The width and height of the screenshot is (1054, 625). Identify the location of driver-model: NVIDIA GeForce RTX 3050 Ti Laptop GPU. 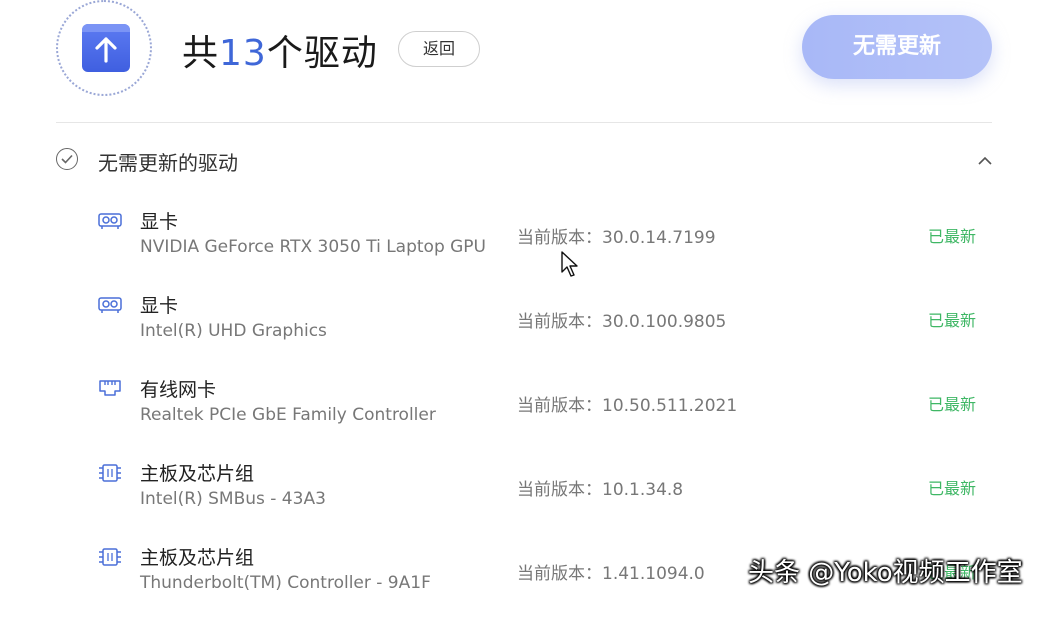
(313, 247).